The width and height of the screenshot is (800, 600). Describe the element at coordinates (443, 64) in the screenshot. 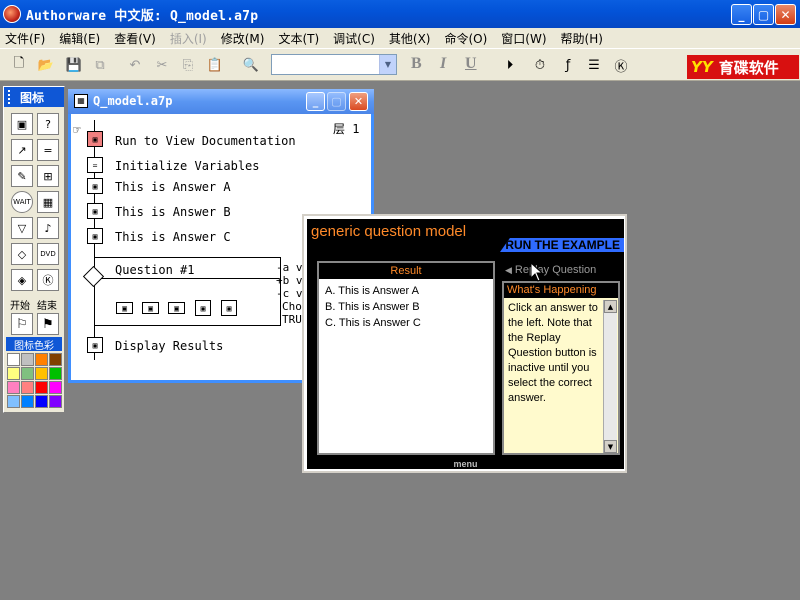

I see `italic-button: I` at that location.